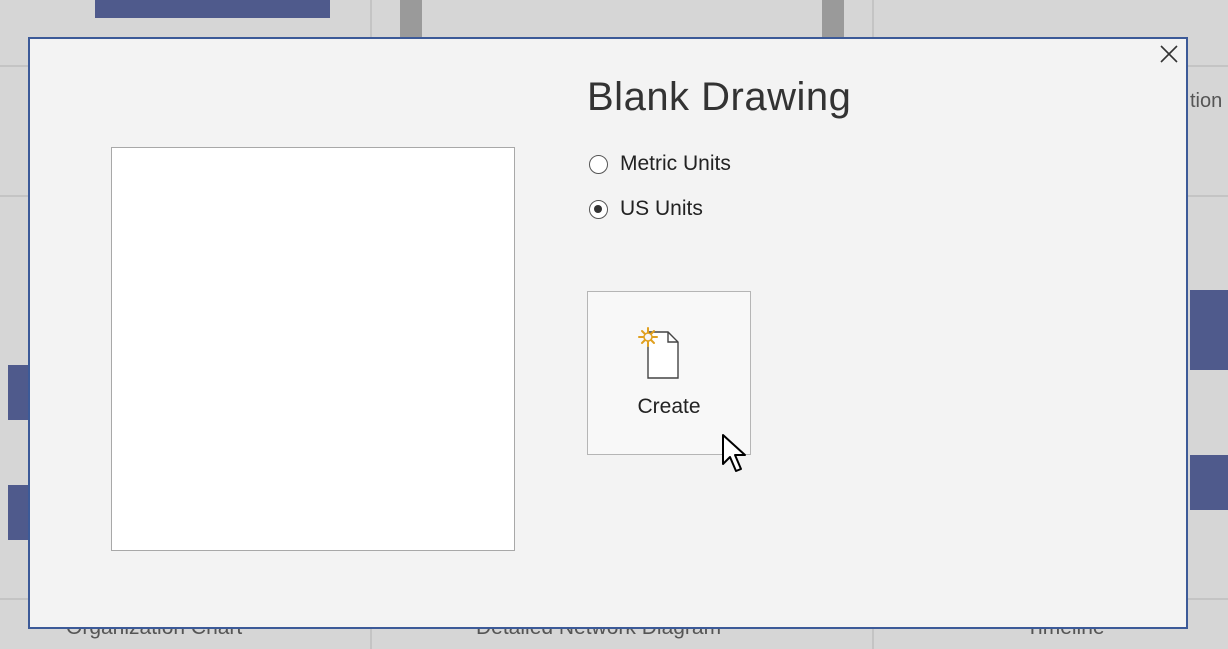 The height and width of the screenshot is (649, 1228). What do you see at coordinates (598, 209) in the screenshot?
I see `us-units-radio` at bounding box center [598, 209].